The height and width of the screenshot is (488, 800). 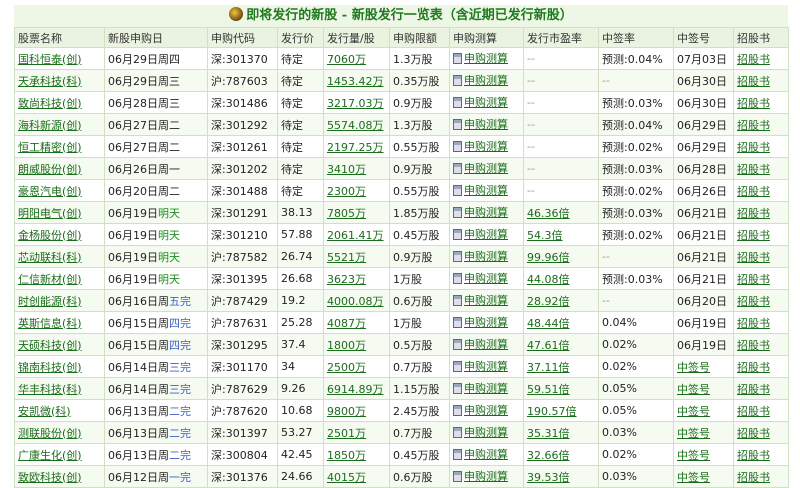 What do you see at coordinates (346, 433) in the screenshot?
I see `issue-volume-link: 2501万` at bounding box center [346, 433].